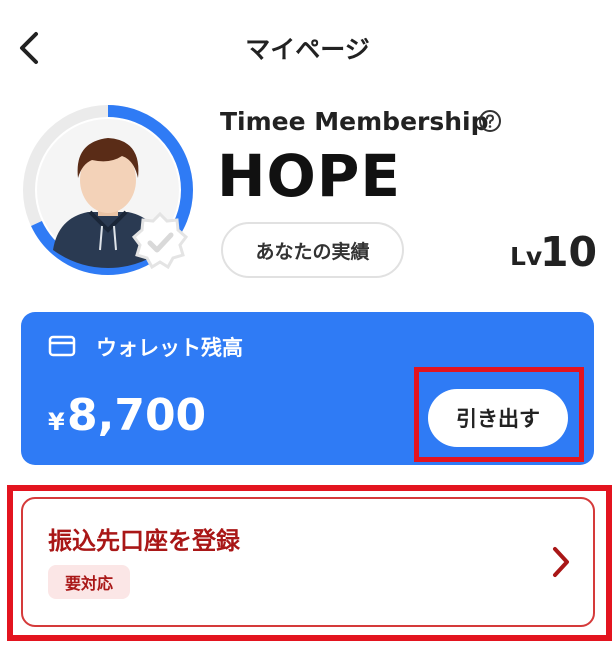  Describe the element at coordinates (569, 252) in the screenshot. I see `level-value: 10` at that location.